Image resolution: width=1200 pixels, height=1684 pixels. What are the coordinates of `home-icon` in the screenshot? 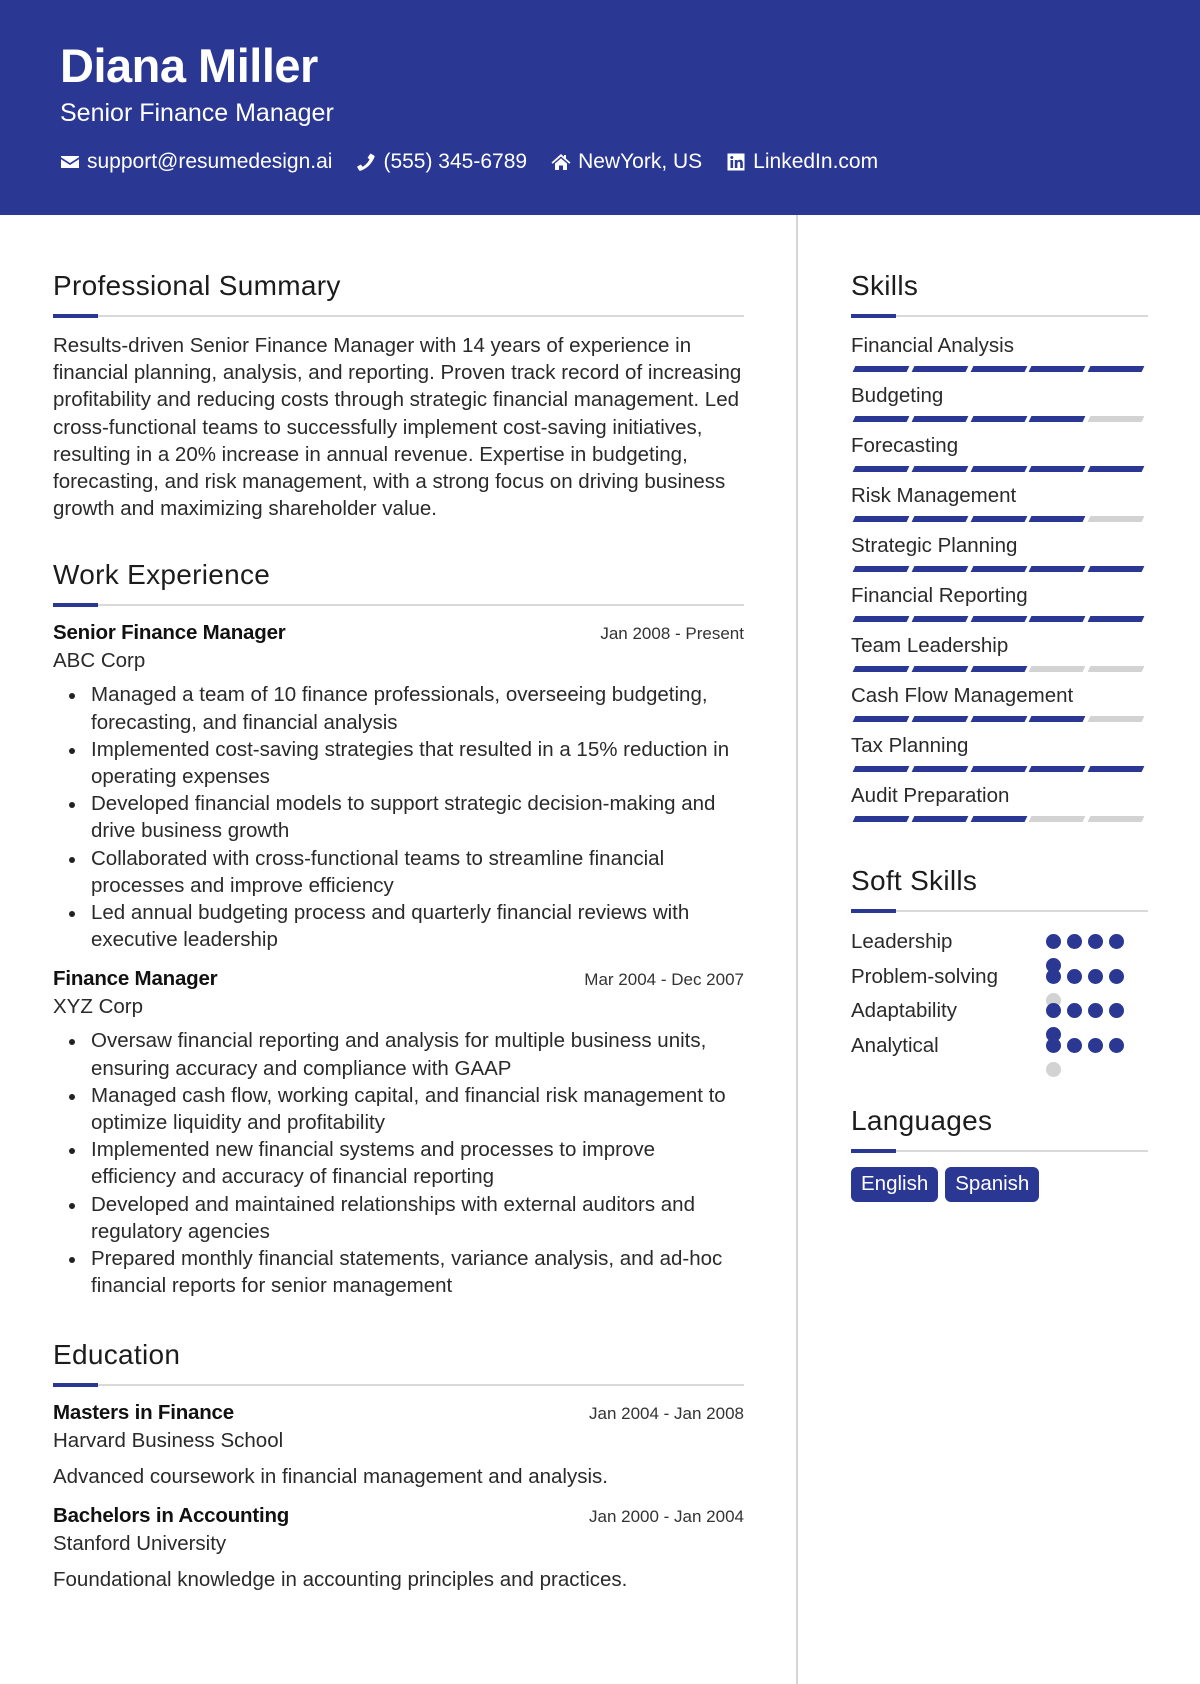 It's located at (561, 162).